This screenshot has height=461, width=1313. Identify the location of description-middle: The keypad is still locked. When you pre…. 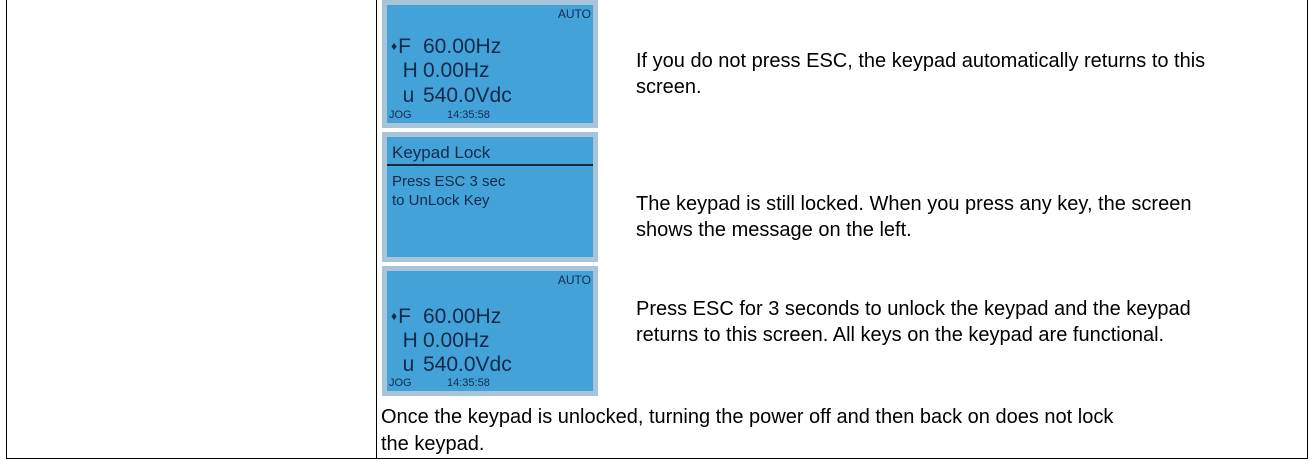
(914, 217).